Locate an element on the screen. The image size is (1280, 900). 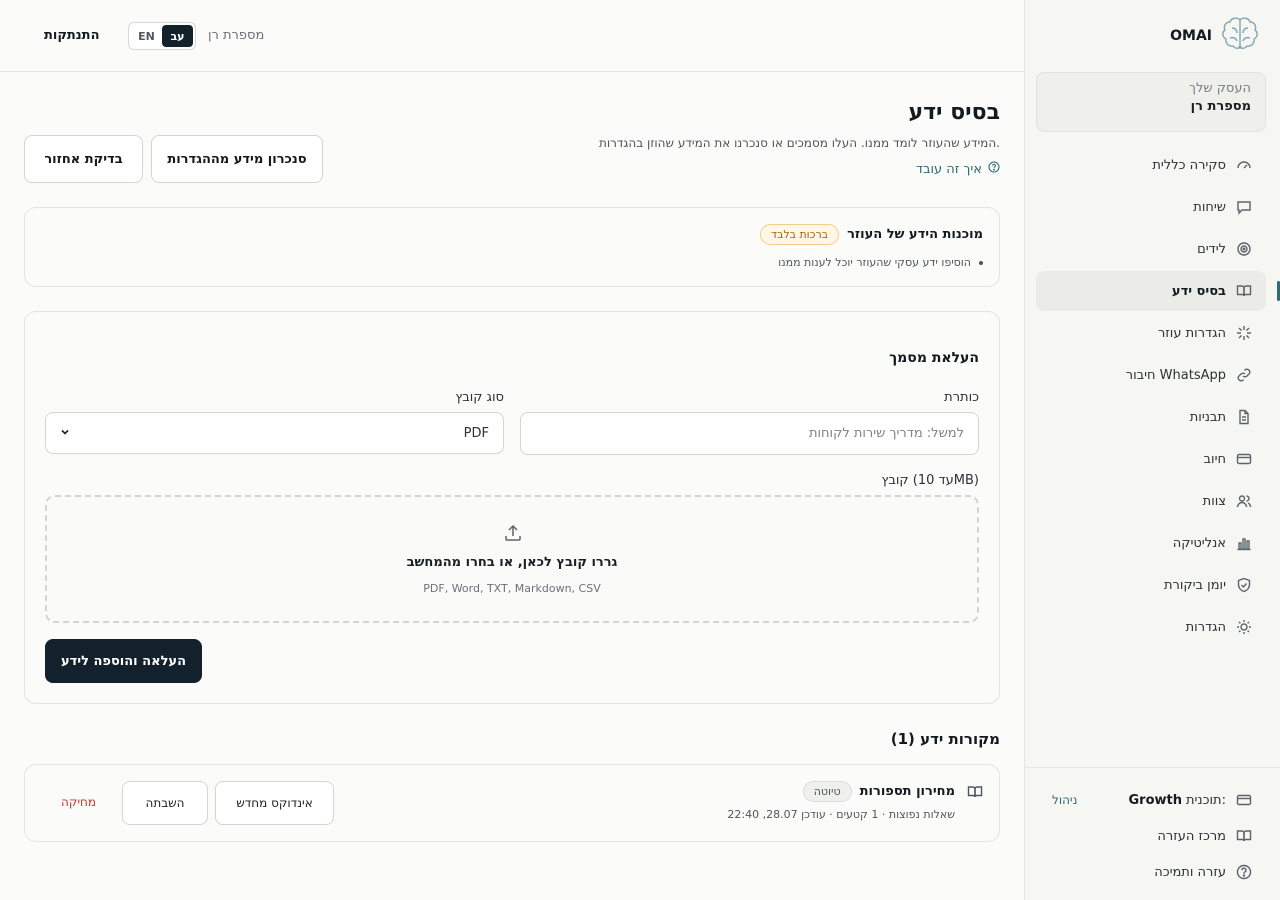
title-input: למשל: מדריך שירות לקוחות is located at coordinates (749, 433).